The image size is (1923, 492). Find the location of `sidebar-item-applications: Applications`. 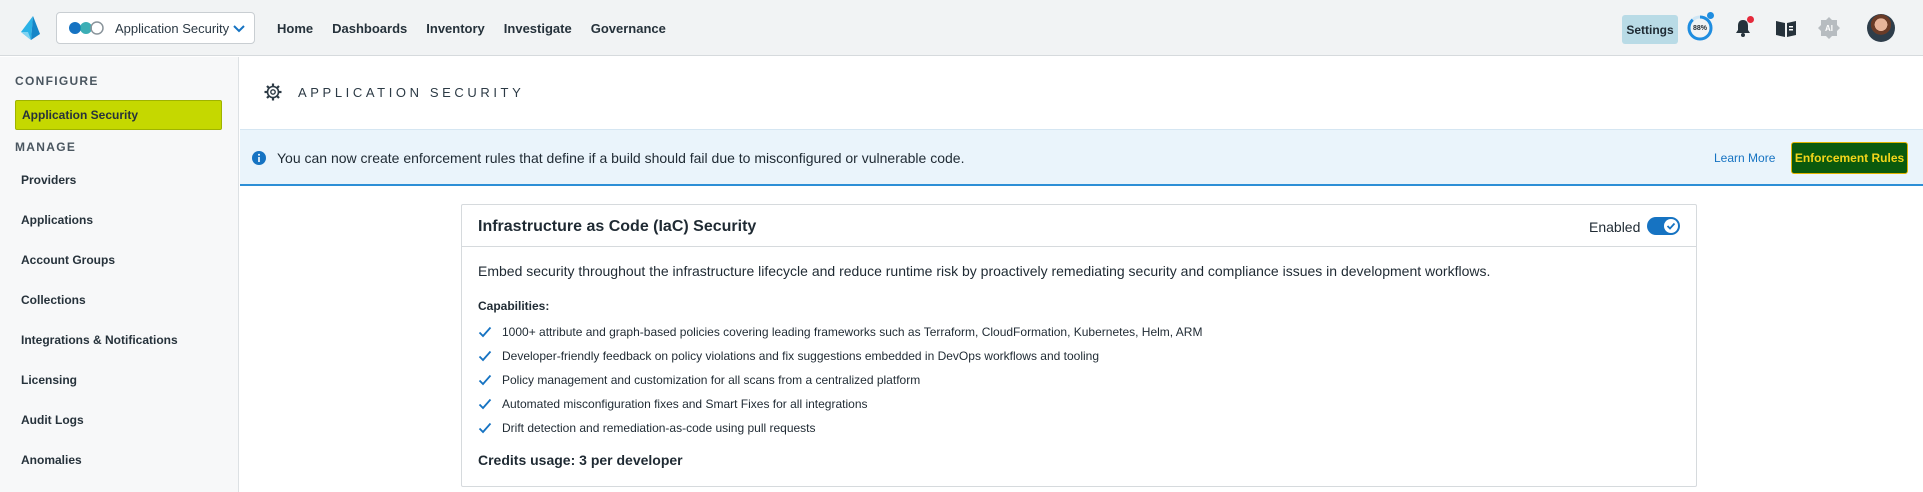

sidebar-item-applications: Applications is located at coordinates (118, 220).